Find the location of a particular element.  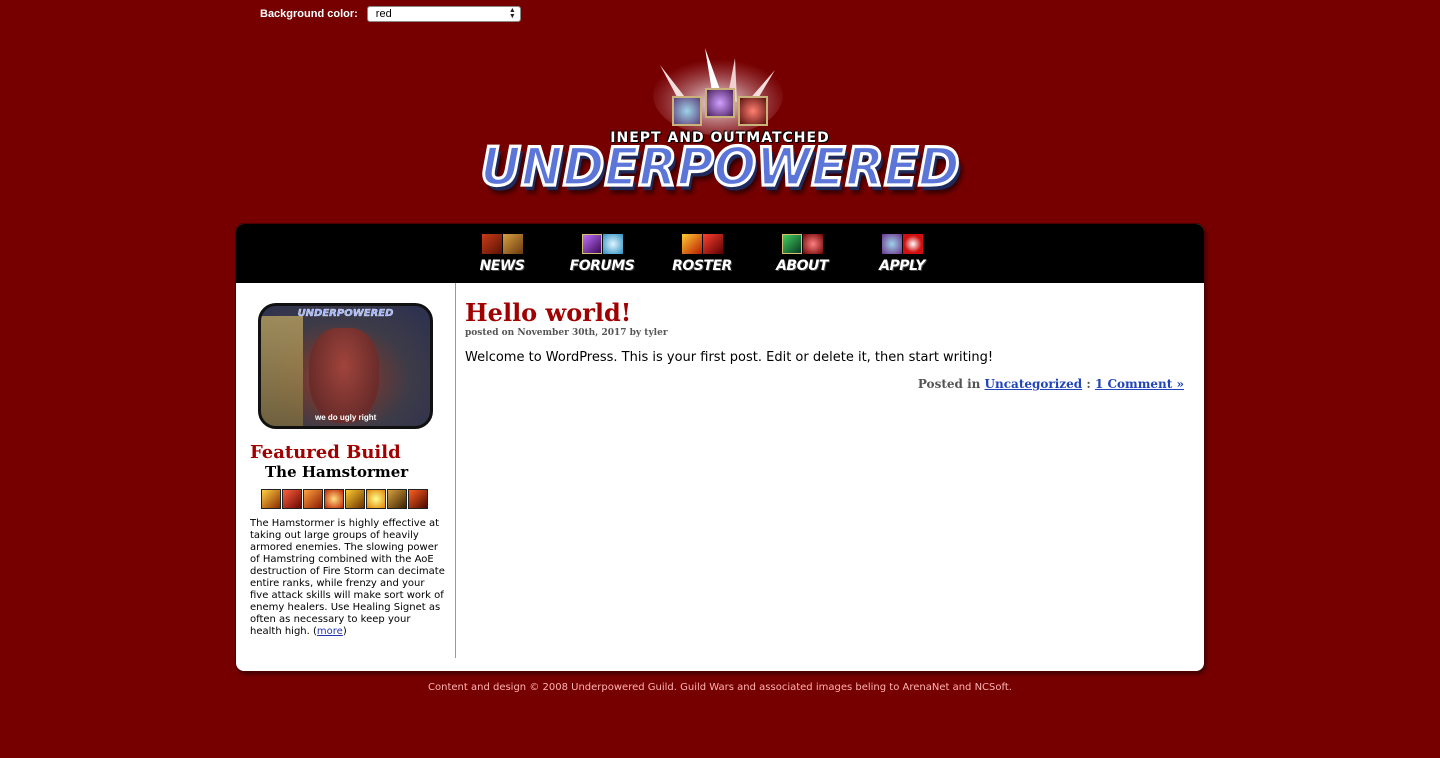

skill-slot-4-icon is located at coordinates (334, 499).